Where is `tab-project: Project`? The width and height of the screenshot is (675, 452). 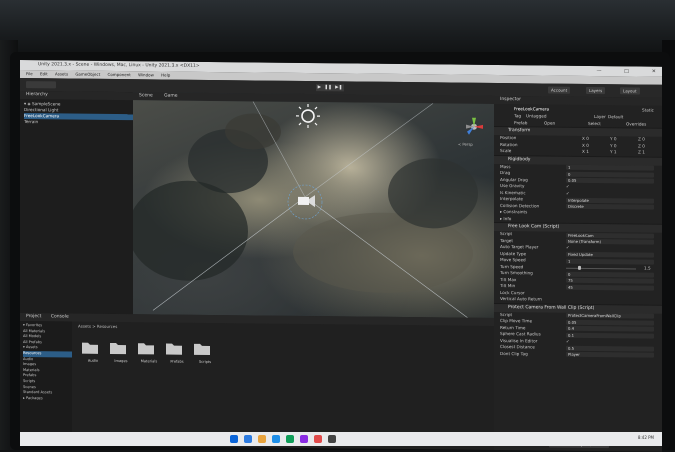 tab-project: Project is located at coordinates (33, 316).